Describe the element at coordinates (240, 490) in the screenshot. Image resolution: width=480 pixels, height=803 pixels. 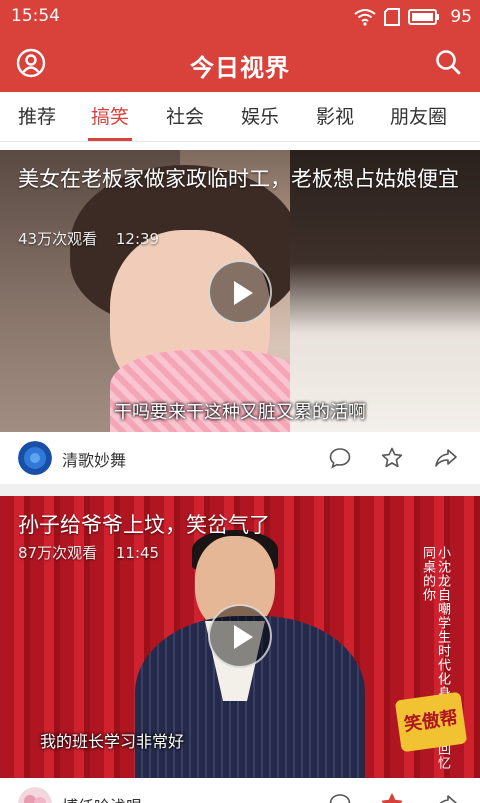
I see `card-divider` at that location.